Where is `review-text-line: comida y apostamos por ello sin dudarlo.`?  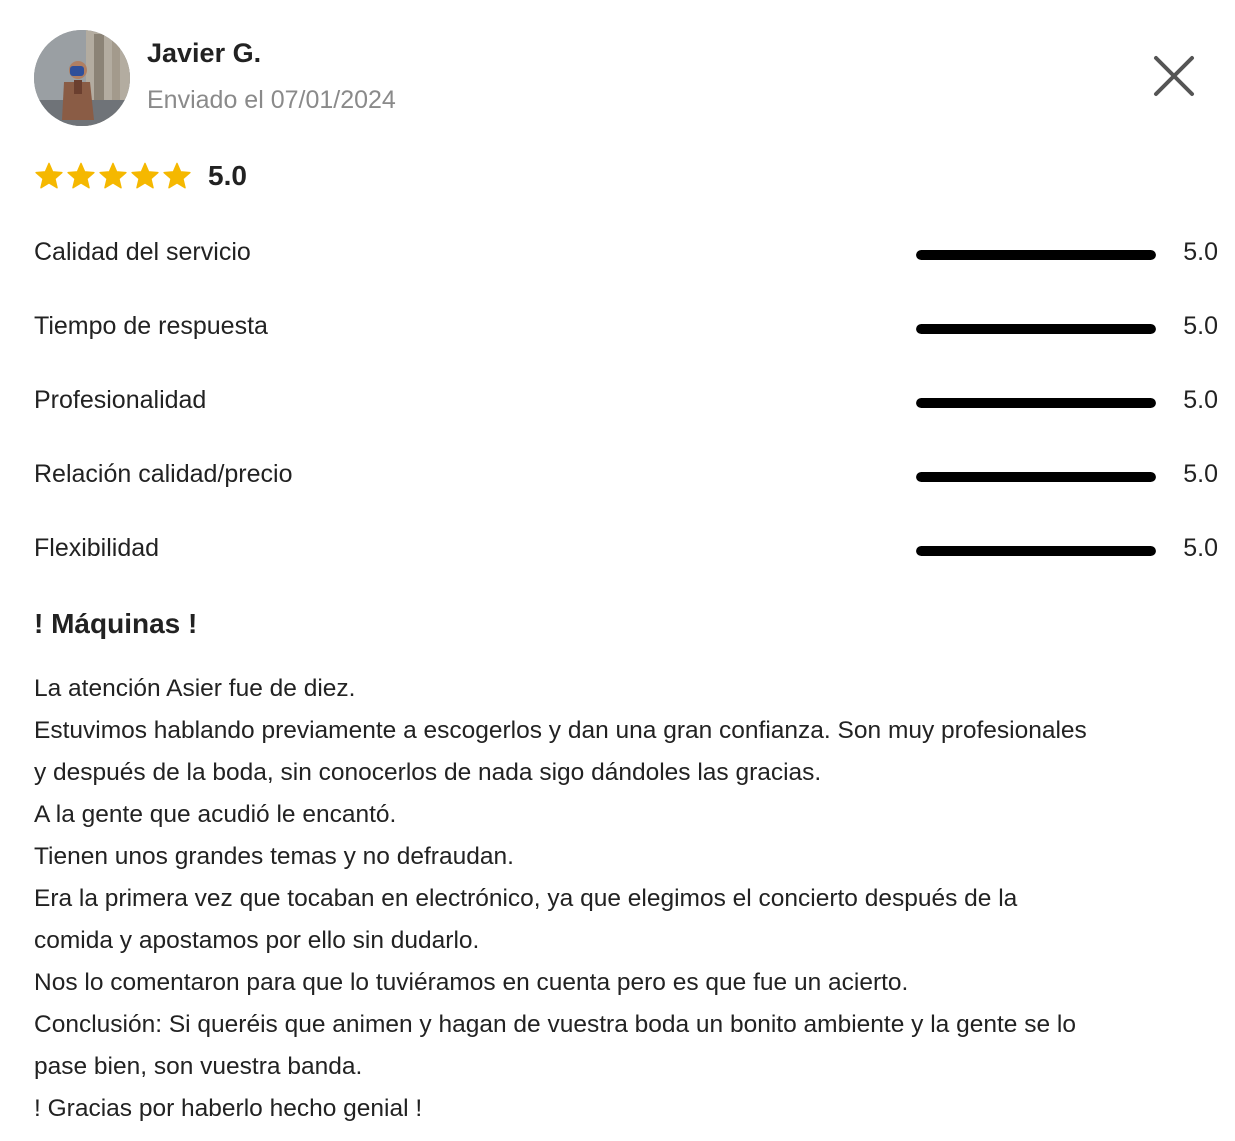 review-text-line: comida y apostamos por ello sin dudarlo. is located at coordinates (257, 940).